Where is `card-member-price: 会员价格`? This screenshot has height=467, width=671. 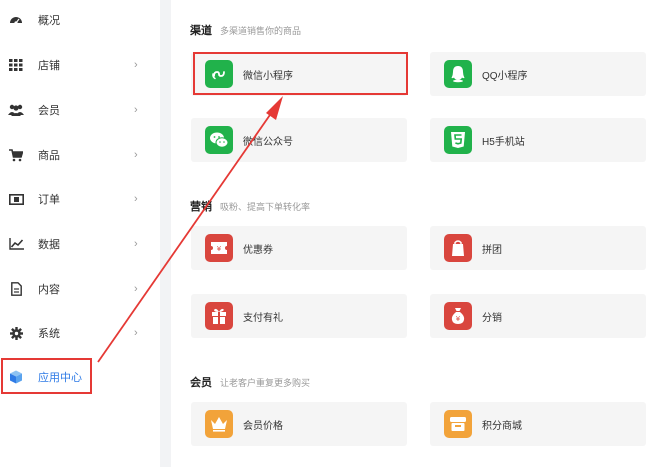 card-member-price: 会员价格 is located at coordinates (299, 424).